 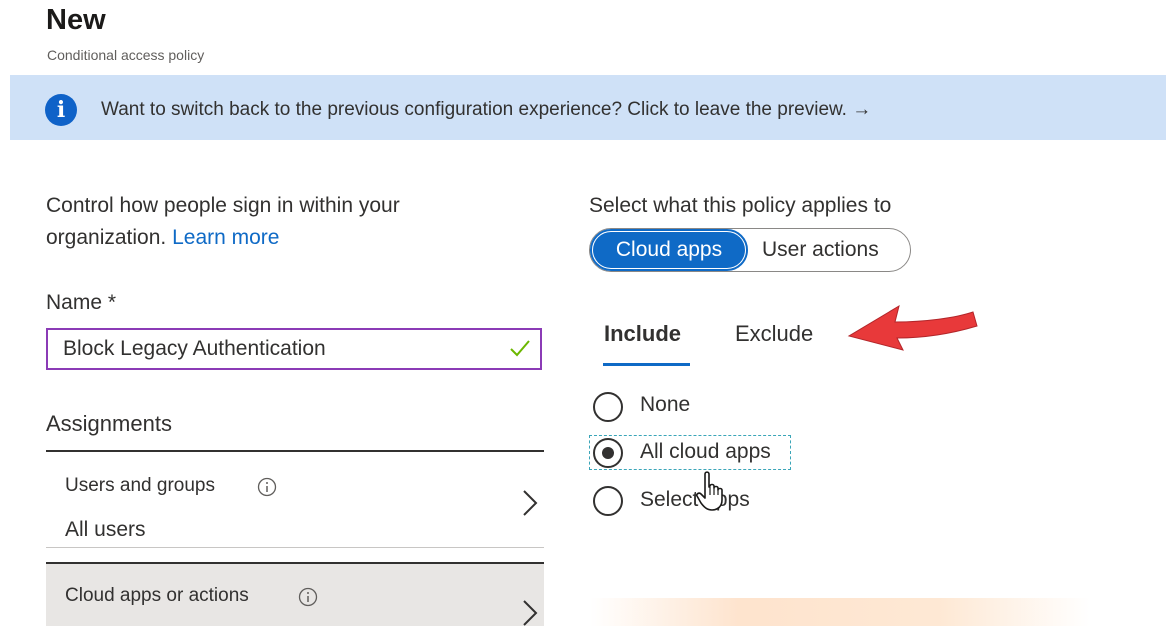 I want to click on page-subtitle: Conditional access policy, so click(x=126, y=55).